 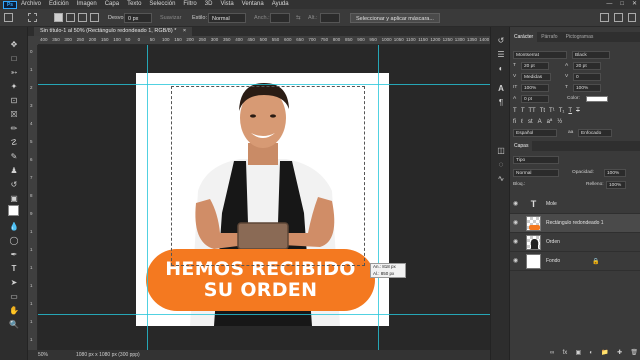 I want to click on tab-caracter: Carácter, so click(x=524, y=37).